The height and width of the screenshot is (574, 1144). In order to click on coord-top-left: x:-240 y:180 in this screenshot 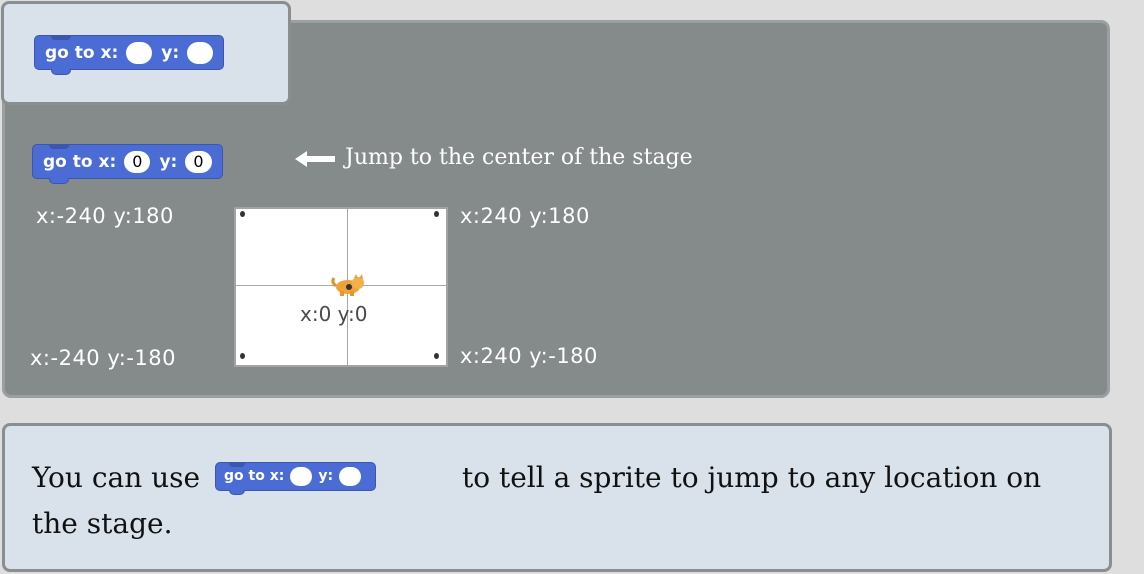, I will do `click(105, 216)`.